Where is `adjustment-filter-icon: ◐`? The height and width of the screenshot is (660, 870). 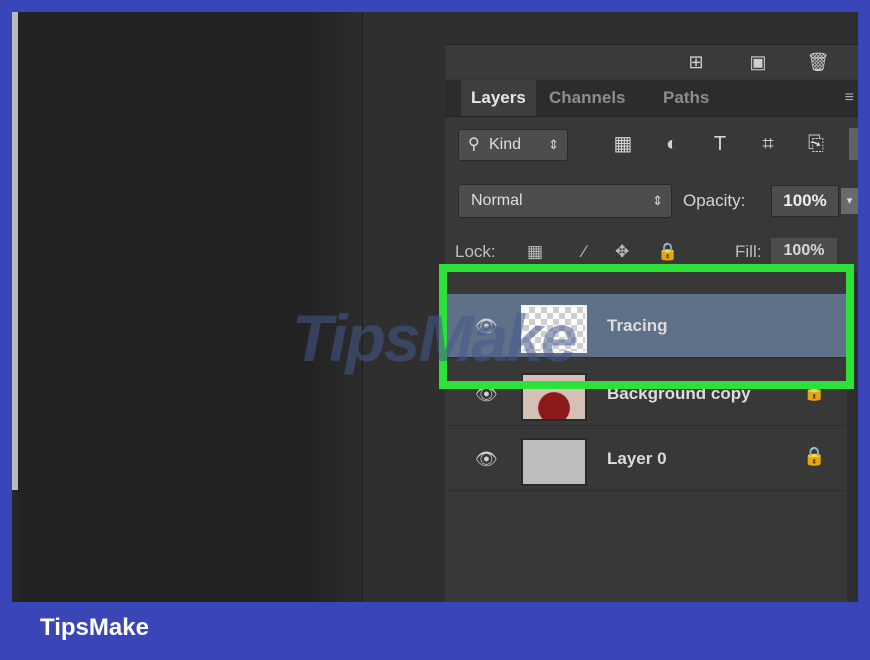 adjustment-filter-icon: ◐ is located at coordinates (672, 144).